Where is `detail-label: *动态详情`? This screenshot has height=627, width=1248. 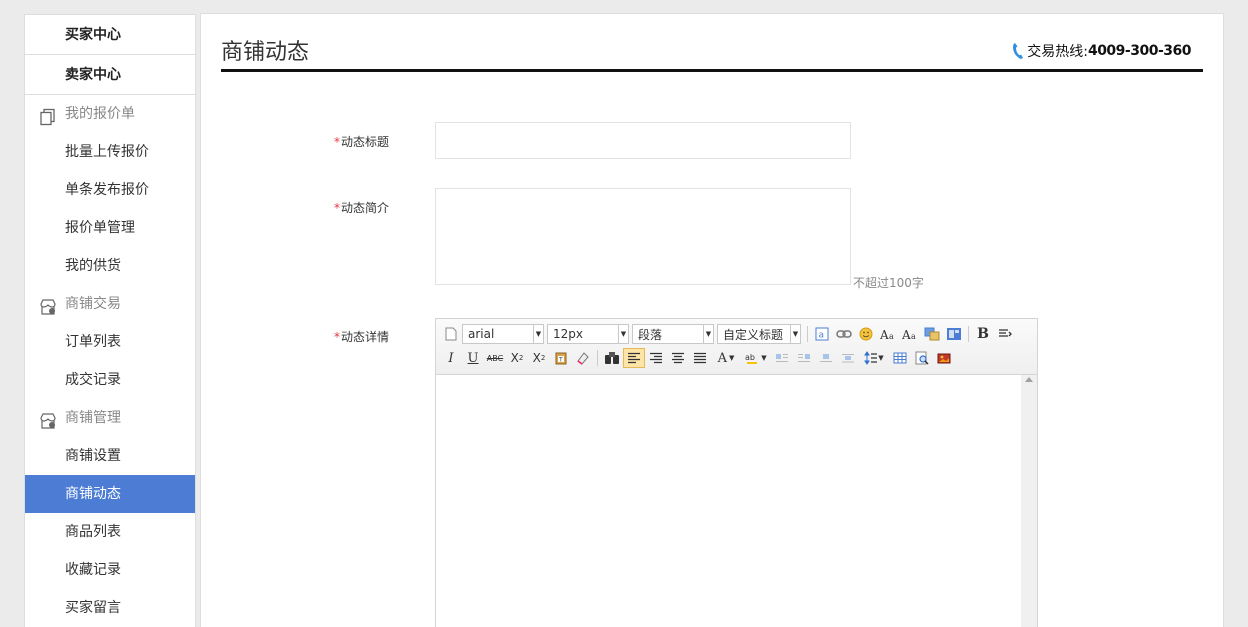 detail-label: *动态详情 is located at coordinates (361, 336).